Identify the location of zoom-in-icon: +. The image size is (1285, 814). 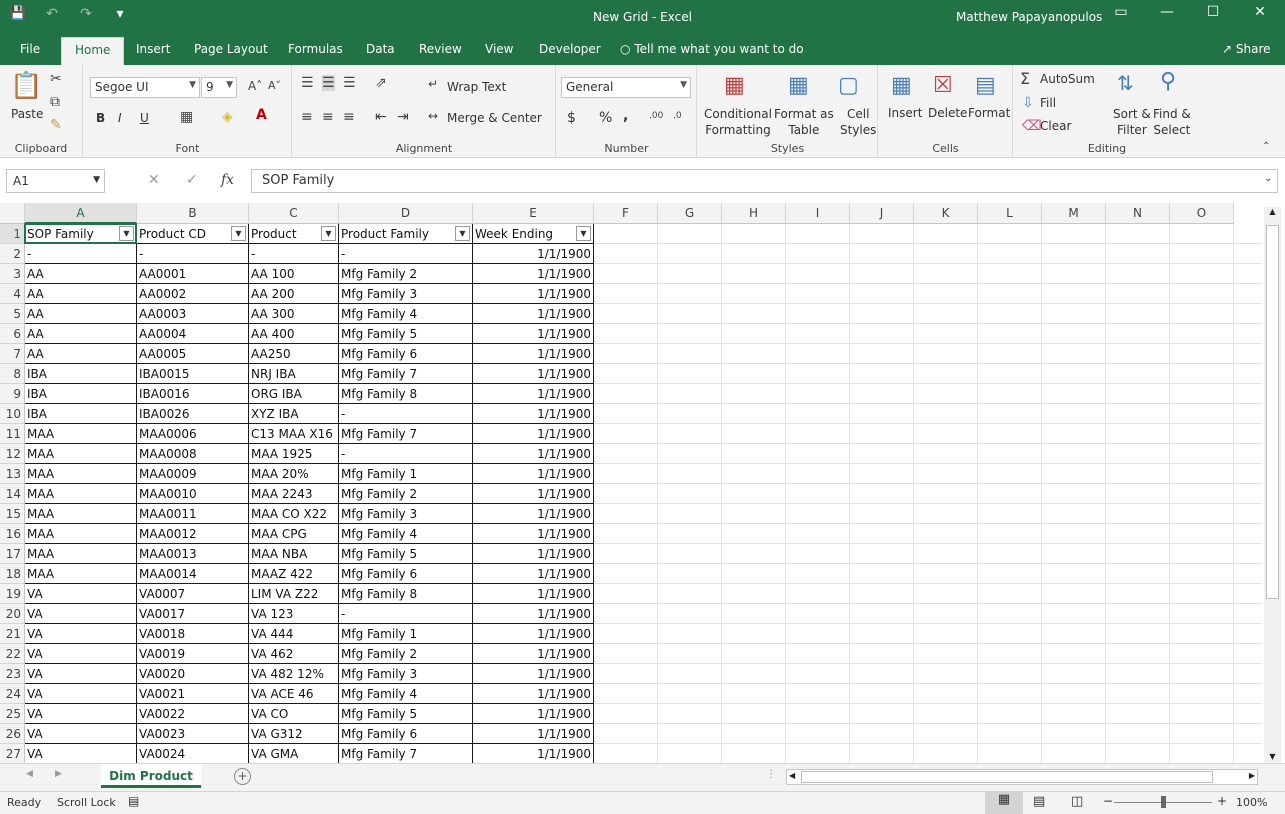
(1222, 801).